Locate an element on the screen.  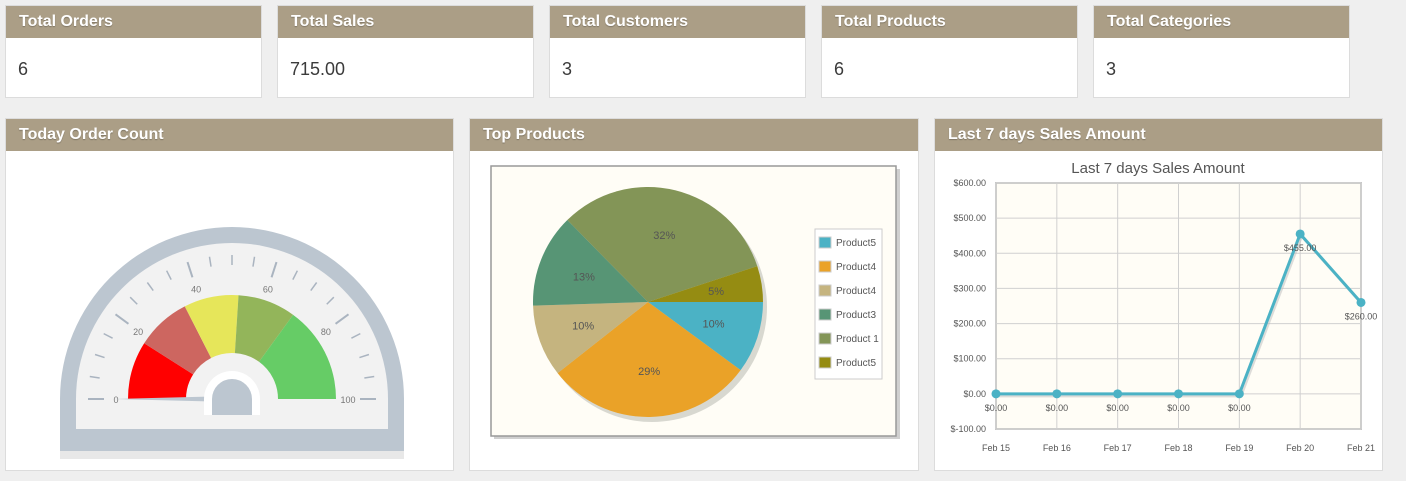
gauge-tick-label: 100 is located at coordinates (347, 400).